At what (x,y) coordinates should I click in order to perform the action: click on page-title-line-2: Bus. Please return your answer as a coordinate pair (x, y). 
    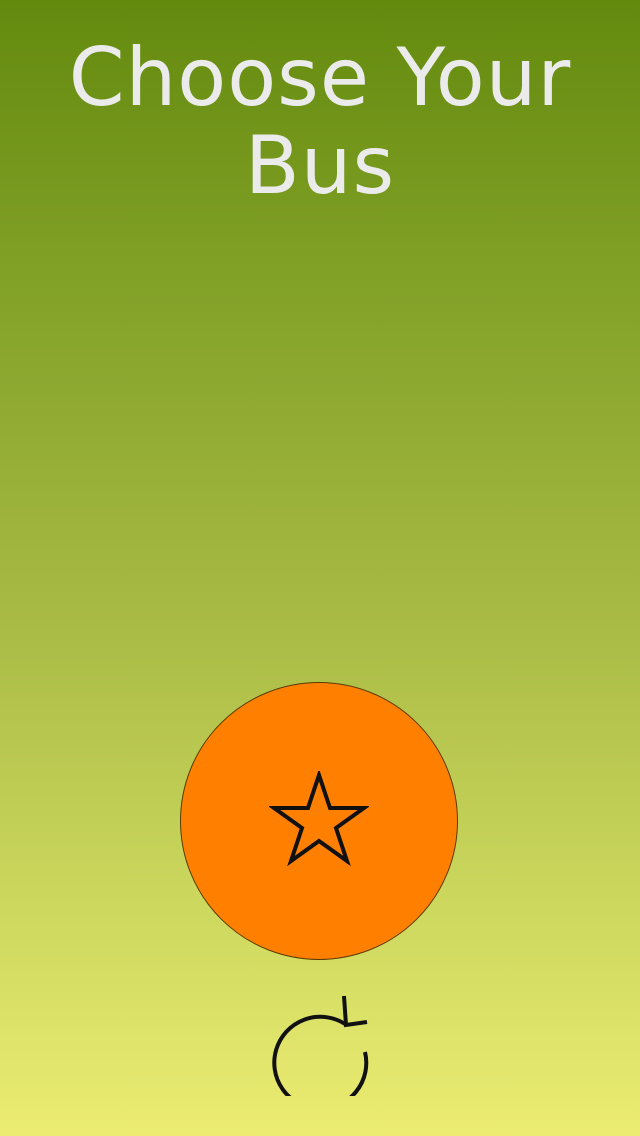
    Looking at the image, I should click on (320, 165).